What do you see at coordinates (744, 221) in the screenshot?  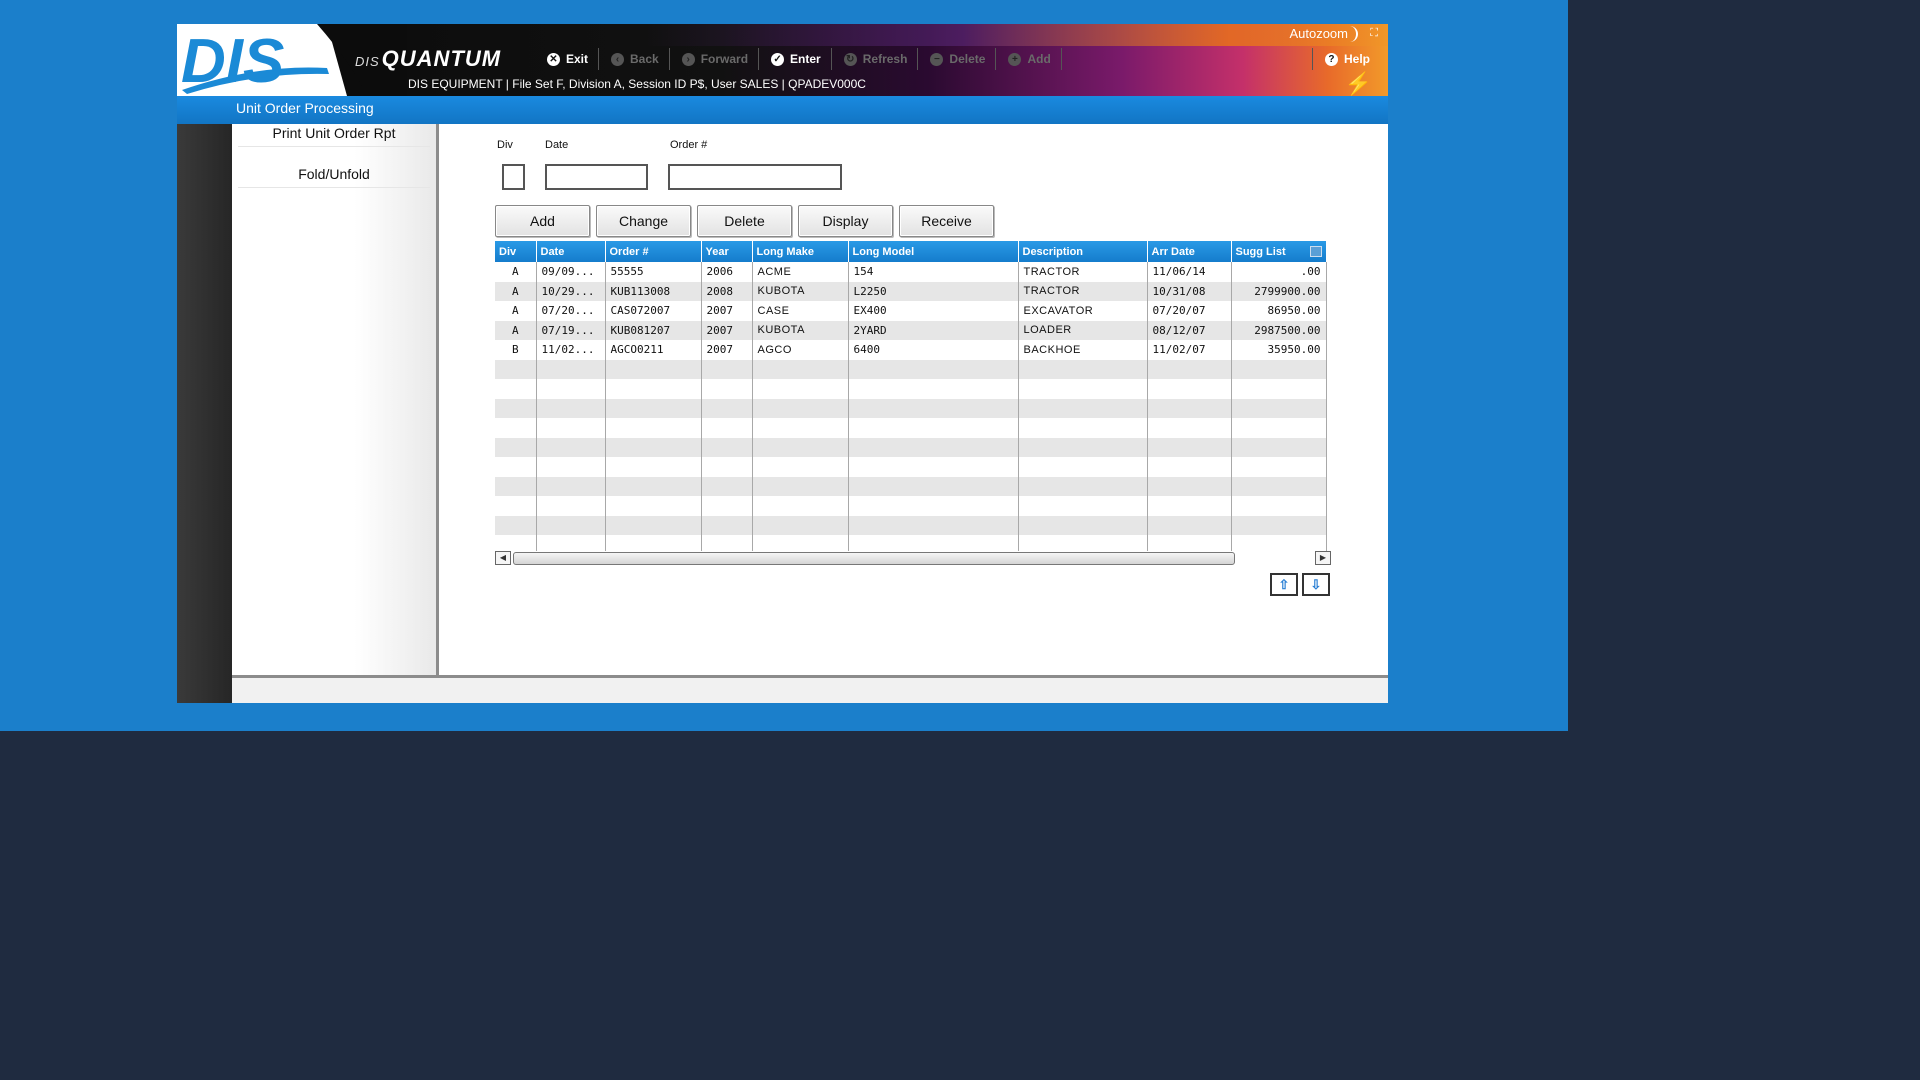 I see `delete-button: Delete` at bounding box center [744, 221].